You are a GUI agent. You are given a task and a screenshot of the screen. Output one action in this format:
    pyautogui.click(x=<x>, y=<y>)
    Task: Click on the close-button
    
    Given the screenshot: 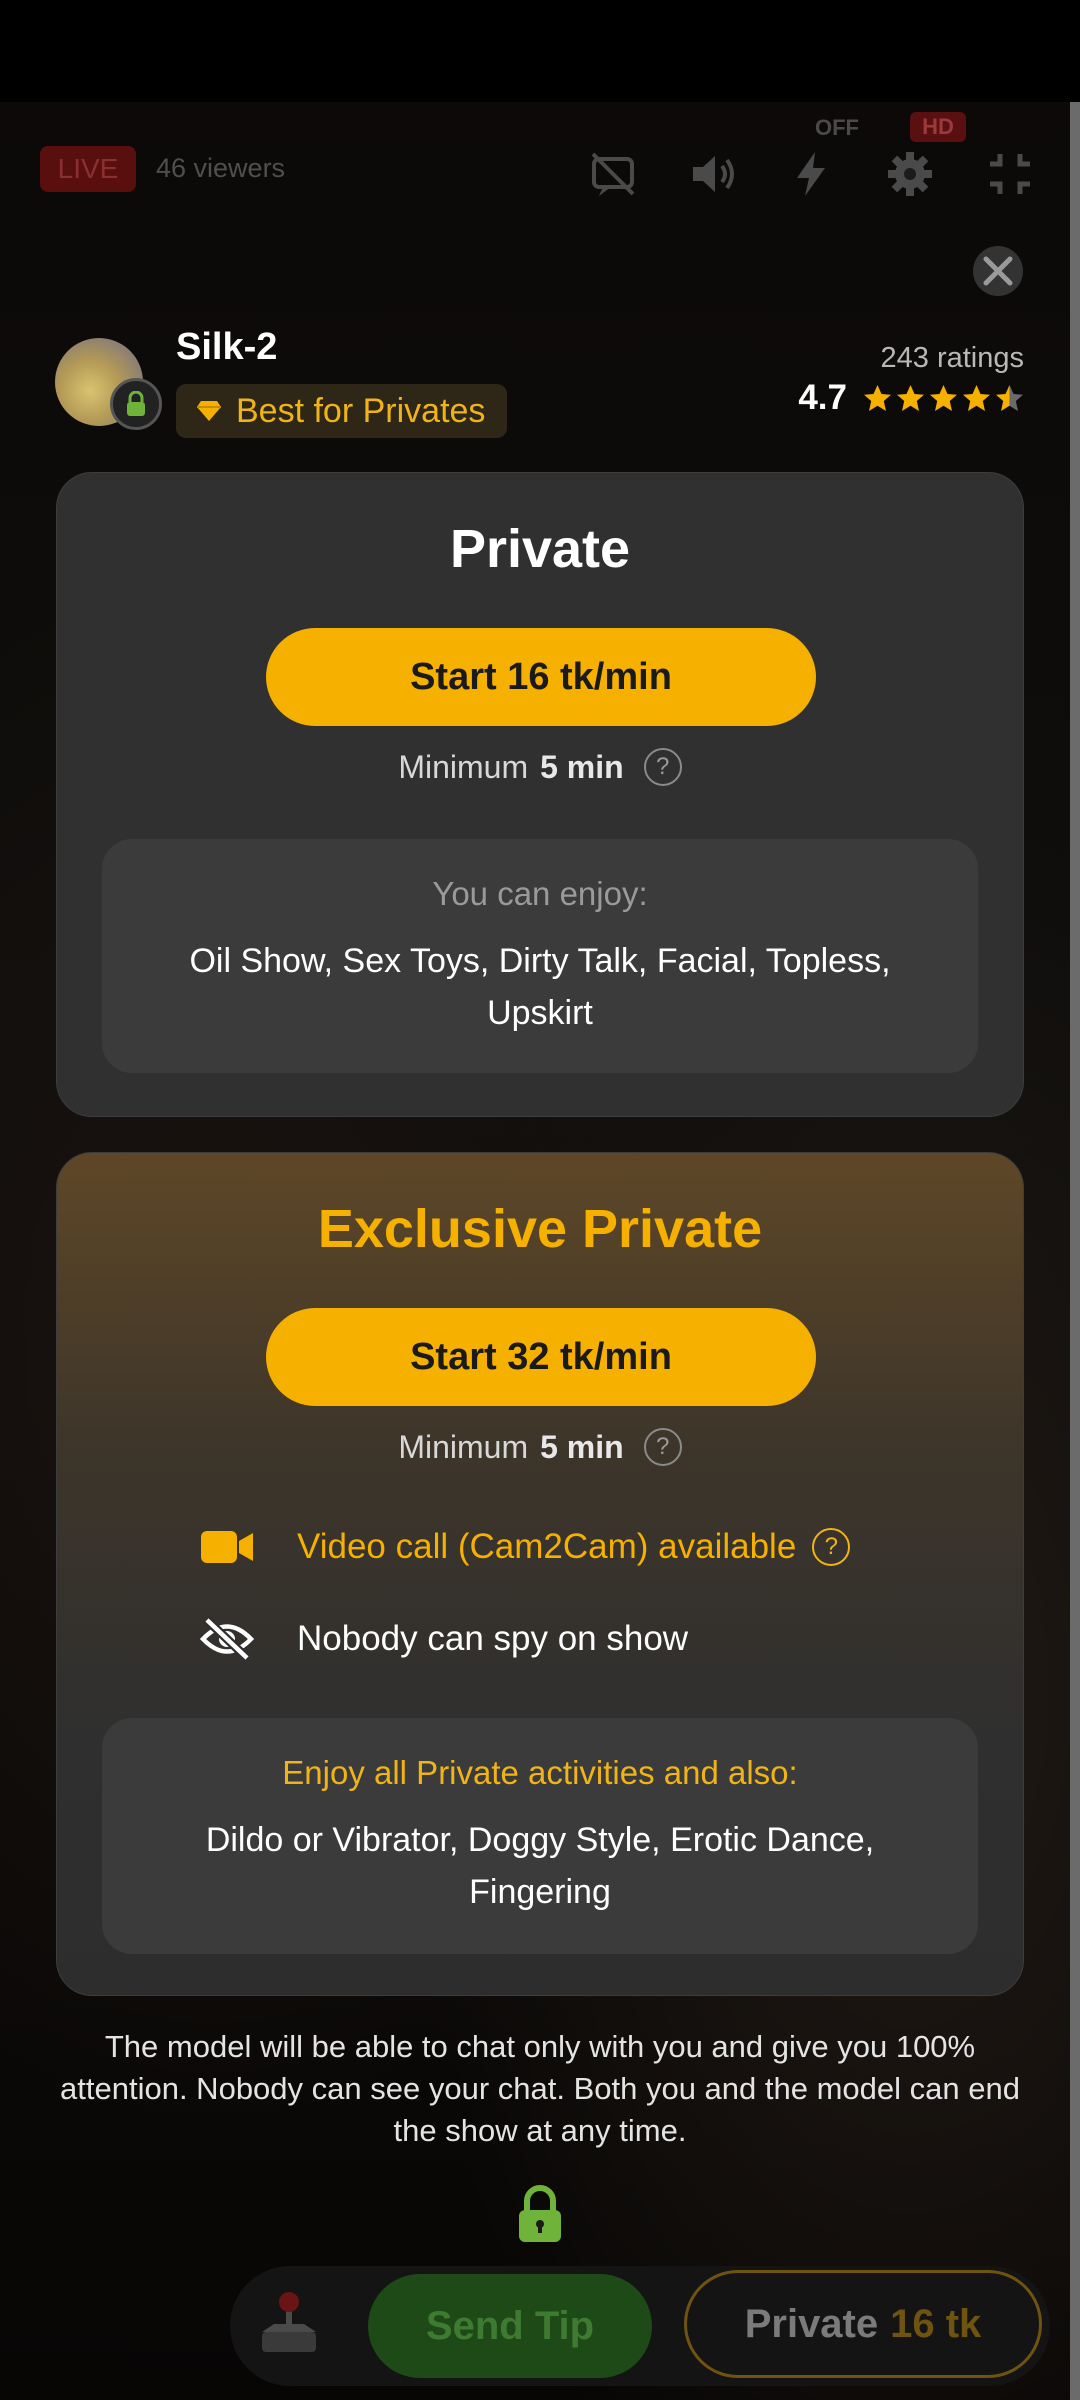 What is the action you would take?
    pyautogui.click(x=998, y=271)
    